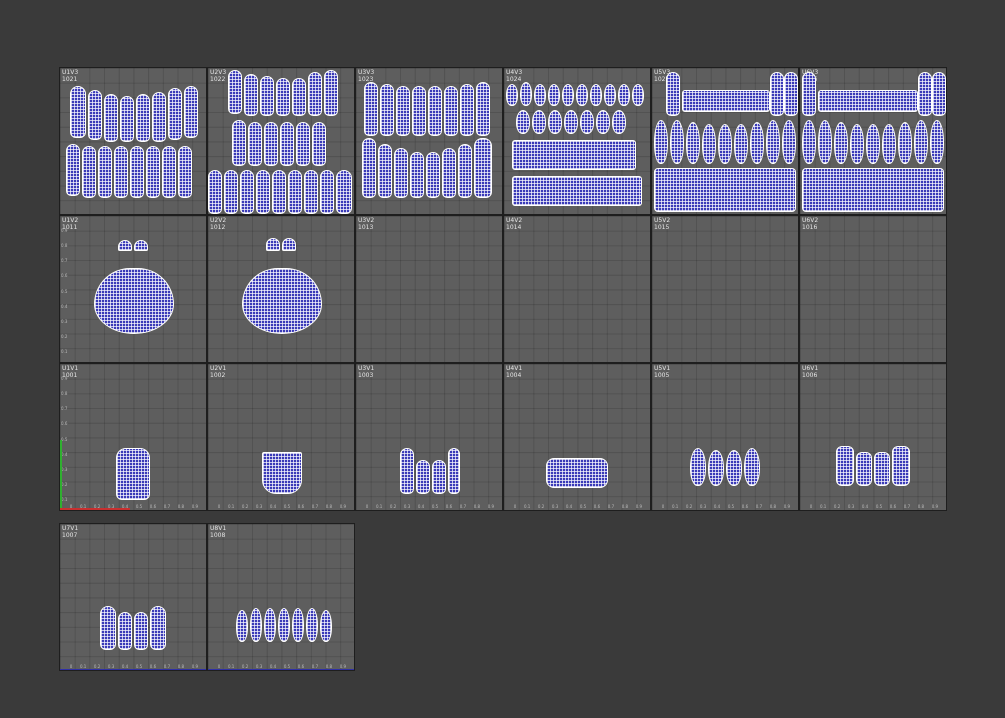 The width and height of the screenshot is (1005, 718). I want to click on tile-label: U2V3 1022, so click(218, 76).